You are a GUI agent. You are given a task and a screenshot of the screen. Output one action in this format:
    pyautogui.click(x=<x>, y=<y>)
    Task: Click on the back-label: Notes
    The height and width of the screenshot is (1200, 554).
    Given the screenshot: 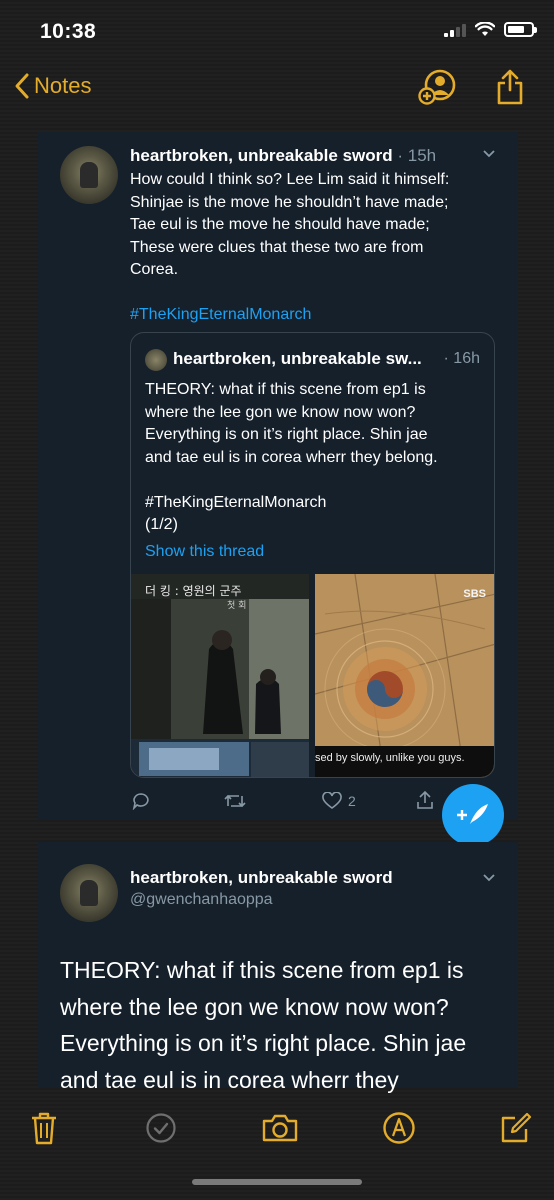 What is the action you would take?
    pyautogui.click(x=63, y=85)
    